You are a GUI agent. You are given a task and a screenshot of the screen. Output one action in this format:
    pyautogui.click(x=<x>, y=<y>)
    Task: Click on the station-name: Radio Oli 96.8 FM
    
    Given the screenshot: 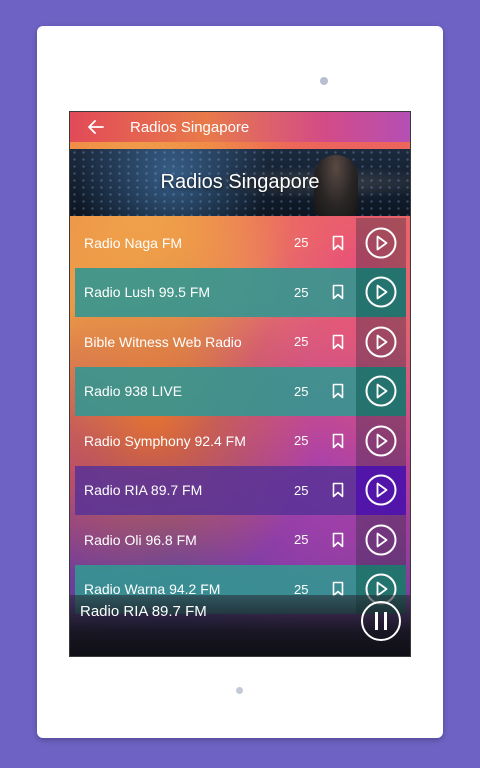 What is the action you would take?
    pyautogui.click(x=140, y=539)
    